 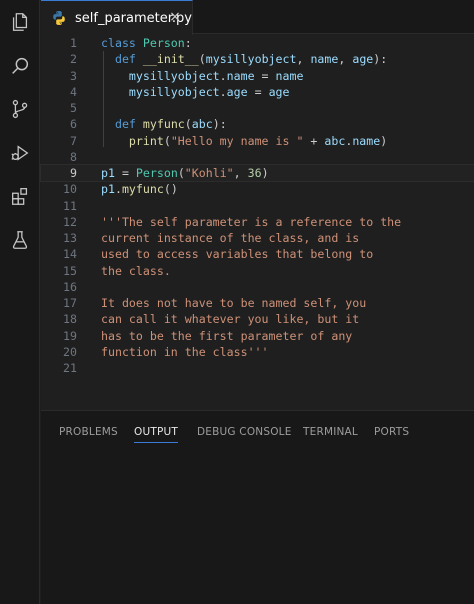 I want to click on panel-tab-debug-console: DEBUG CONSOLE, so click(x=244, y=432).